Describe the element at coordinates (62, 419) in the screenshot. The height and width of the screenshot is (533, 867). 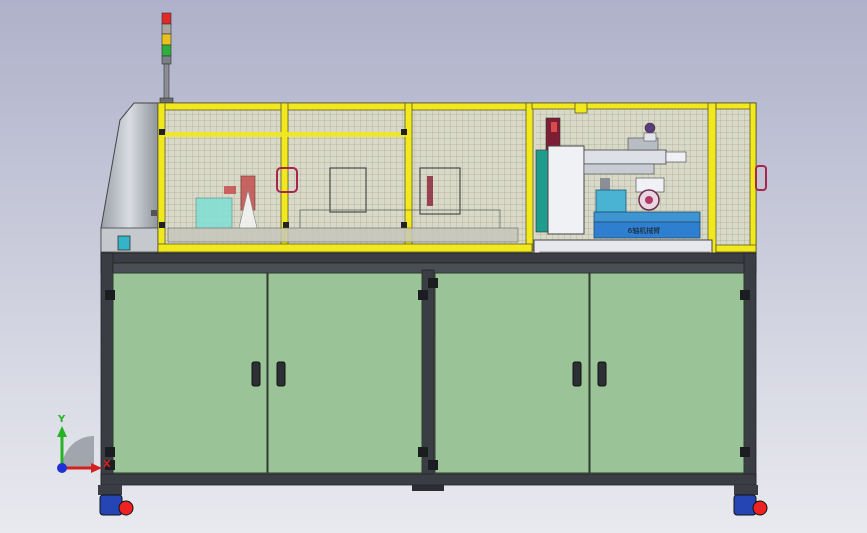
I see `axis-y-label: Y` at that location.